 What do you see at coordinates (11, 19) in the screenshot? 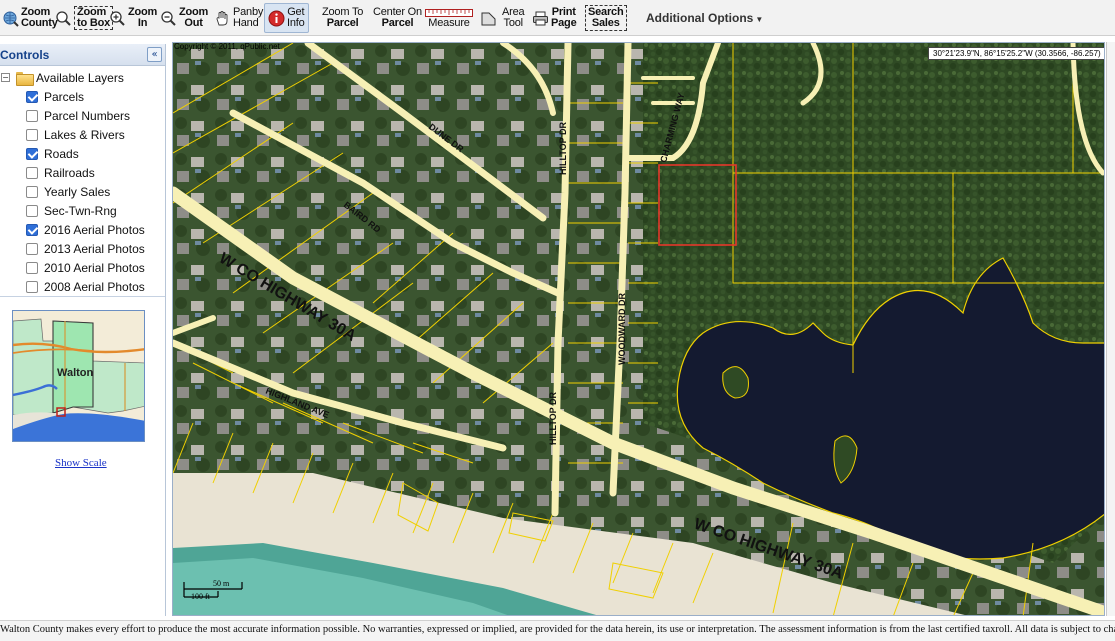
I see `globe-icon` at bounding box center [11, 19].